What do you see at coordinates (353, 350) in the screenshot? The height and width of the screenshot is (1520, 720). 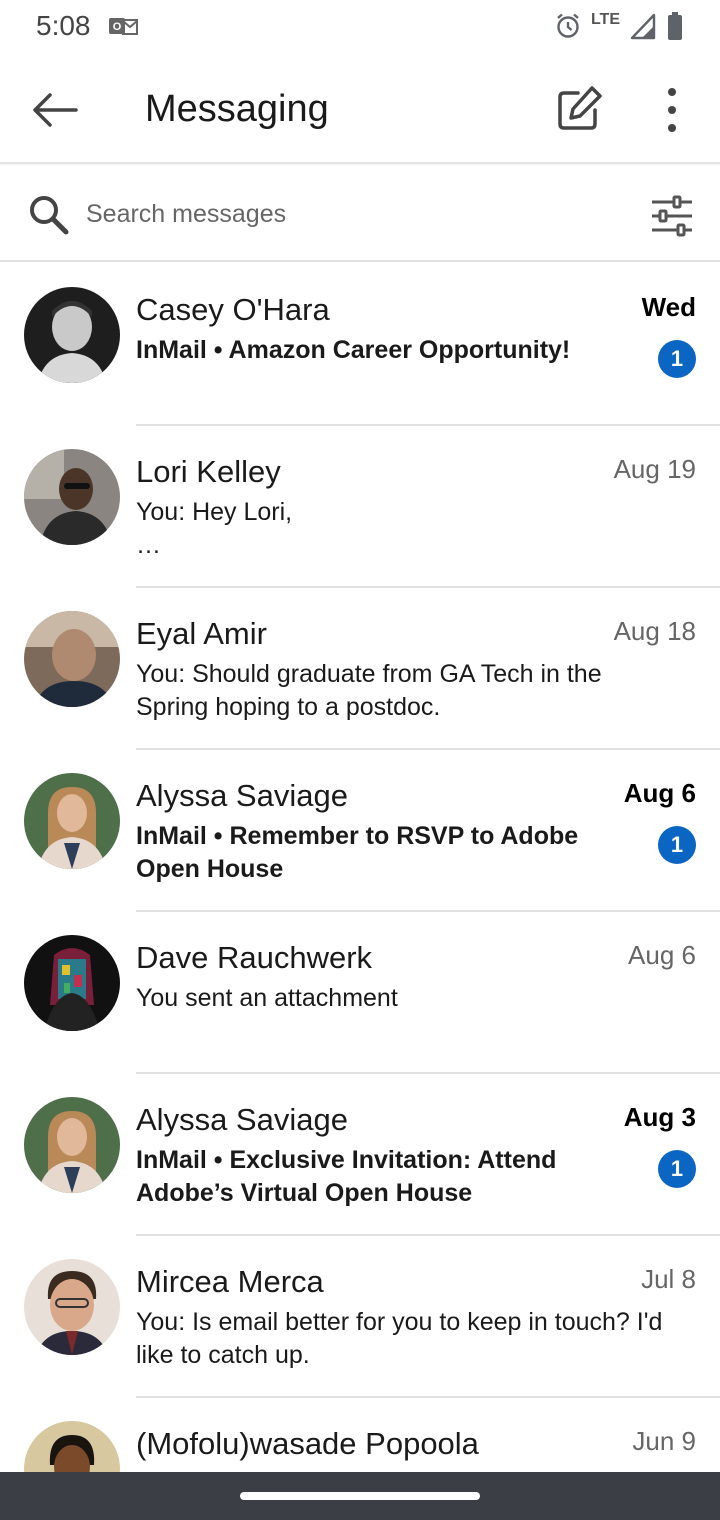 I see `conversation-snippet: InMail • Amazon Career Opportunity!` at bounding box center [353, 350].